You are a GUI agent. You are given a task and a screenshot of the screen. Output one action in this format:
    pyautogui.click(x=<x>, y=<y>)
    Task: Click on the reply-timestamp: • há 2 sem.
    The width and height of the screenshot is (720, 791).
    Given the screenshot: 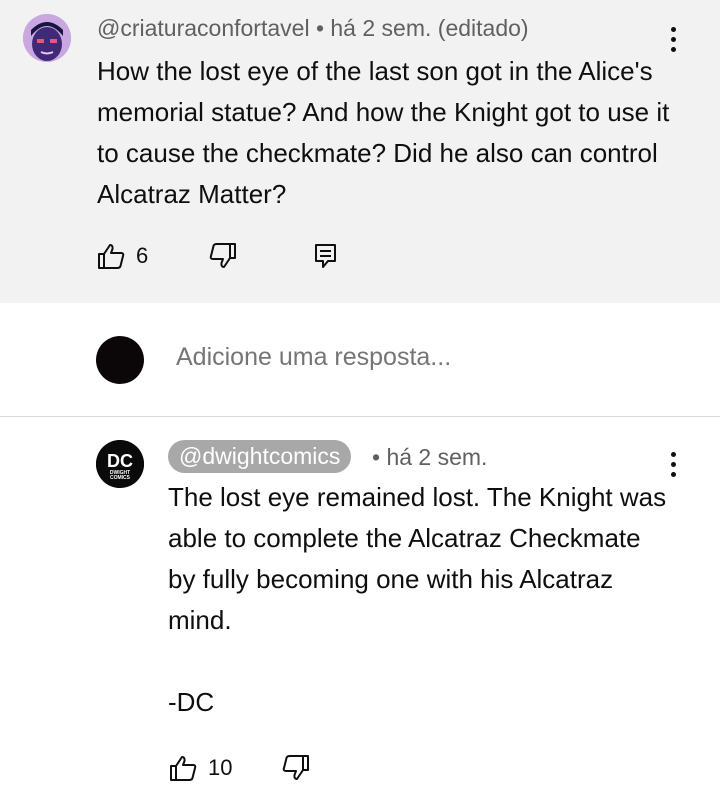 What is the action you would take?
    pyautogui.click(x=430, y=457)
    